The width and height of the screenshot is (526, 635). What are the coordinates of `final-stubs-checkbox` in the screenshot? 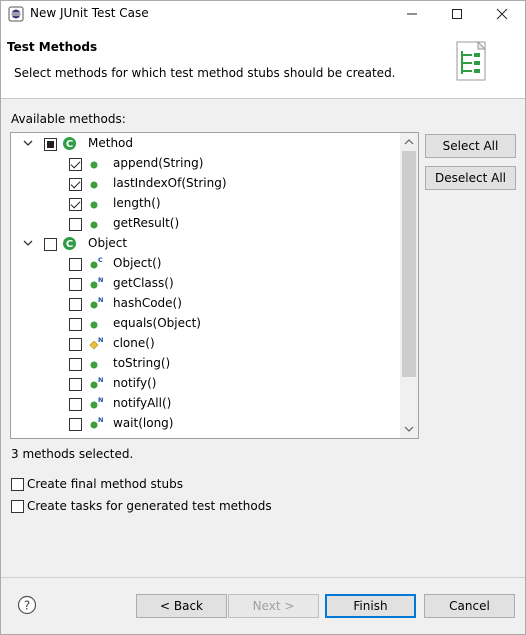 It's located at (17, 484).